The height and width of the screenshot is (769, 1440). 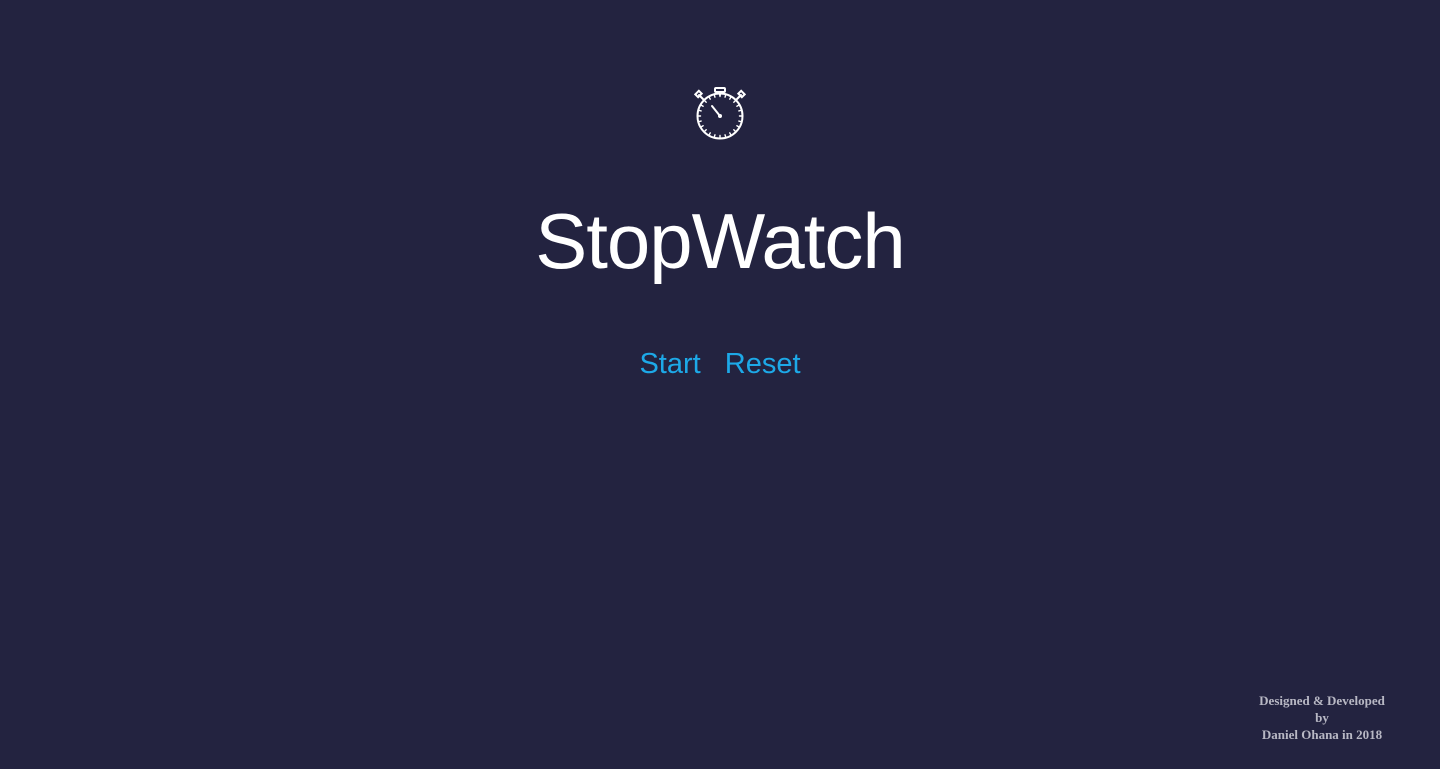 What do you see at coordinates (1322, 734) in the screenshot?
I see `footer-line-3: Daniel Ohana in 2018` at bounding box center [1322, 734].